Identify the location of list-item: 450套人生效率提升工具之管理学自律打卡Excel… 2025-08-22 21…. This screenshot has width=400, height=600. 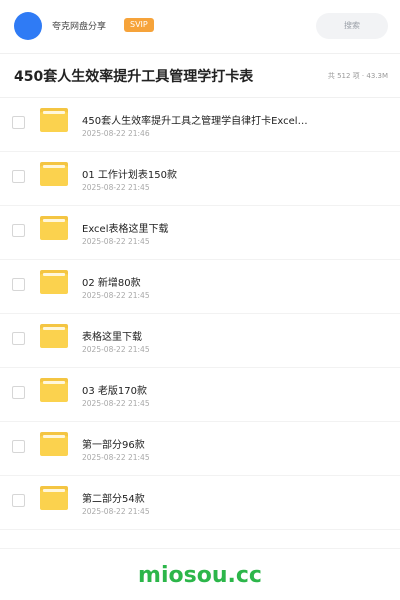
(200, 125).